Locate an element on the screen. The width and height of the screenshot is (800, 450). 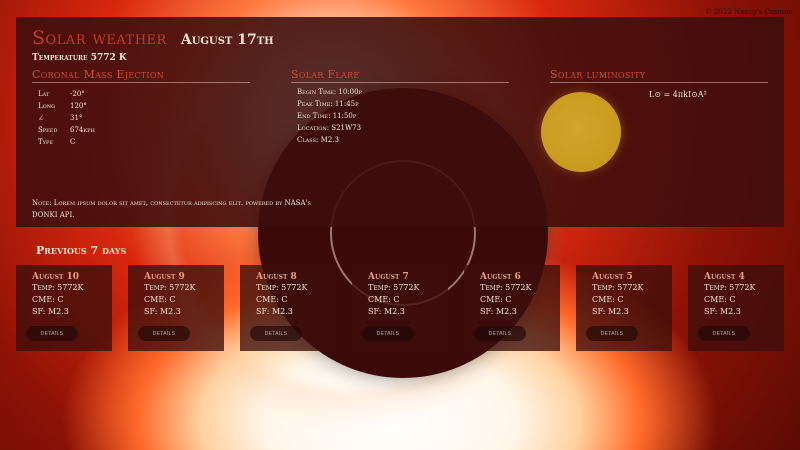
cme-value: 674kph is located at coordinates (82, 129).